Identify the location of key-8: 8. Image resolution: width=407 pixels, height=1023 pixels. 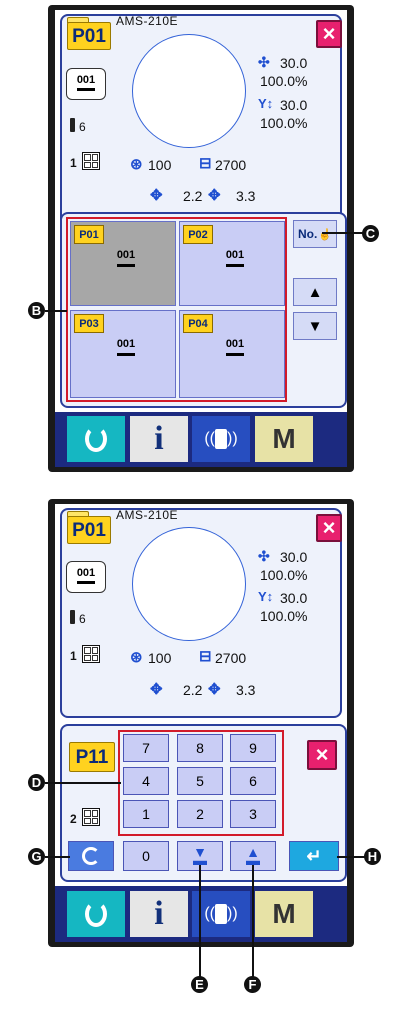
(200, 748).